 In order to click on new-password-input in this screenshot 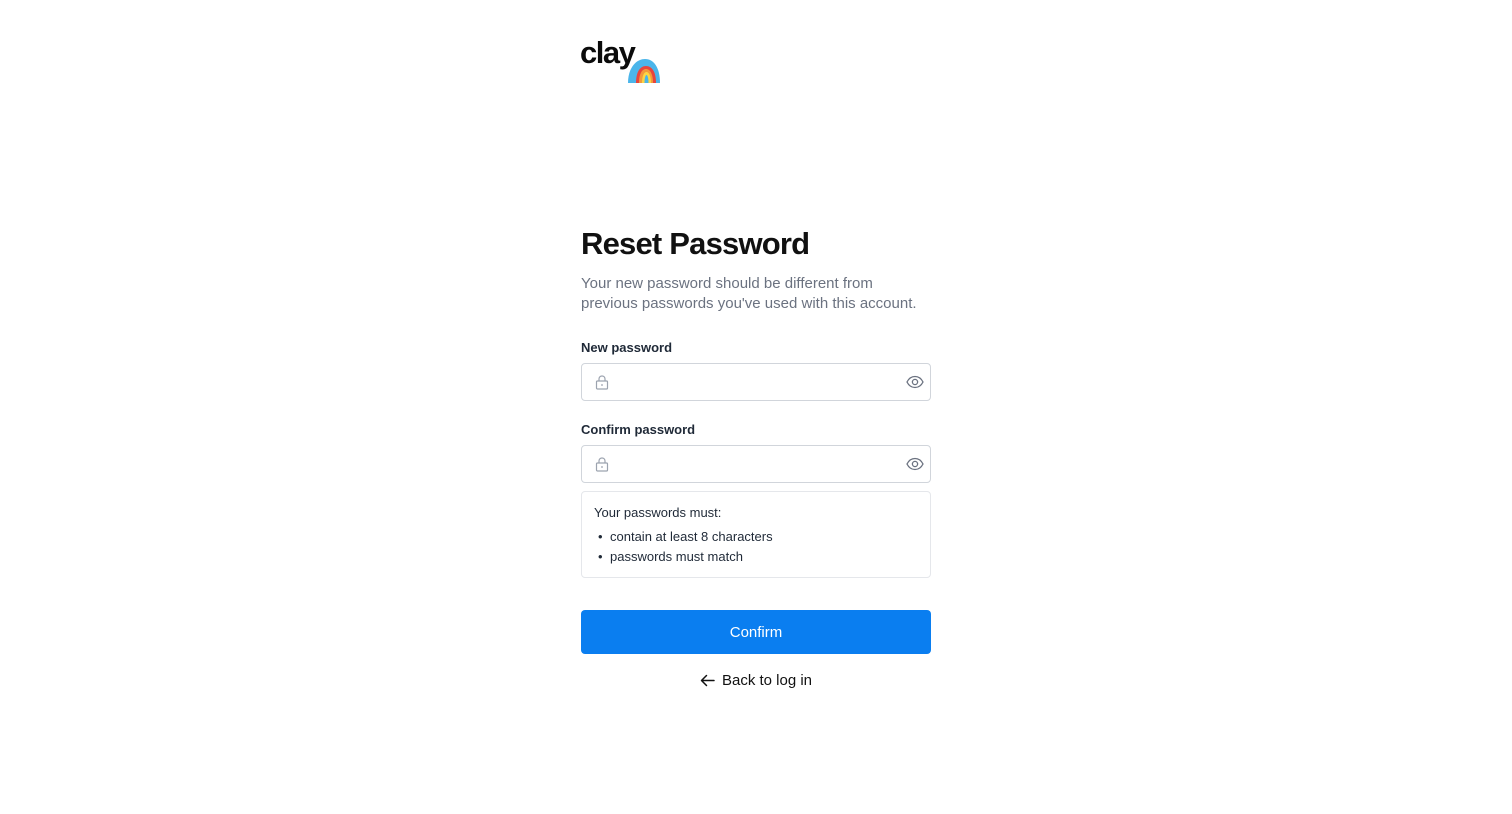, I will do `click(758, 382)`.